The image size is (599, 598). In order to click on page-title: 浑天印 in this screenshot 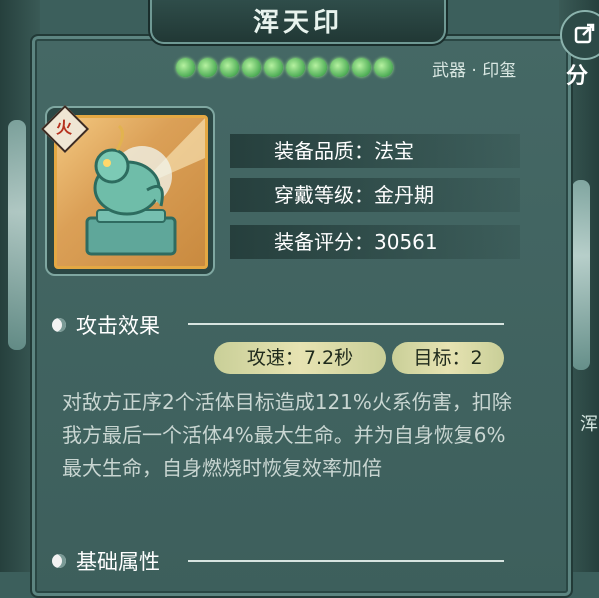, I will do `click(297, 23)`.